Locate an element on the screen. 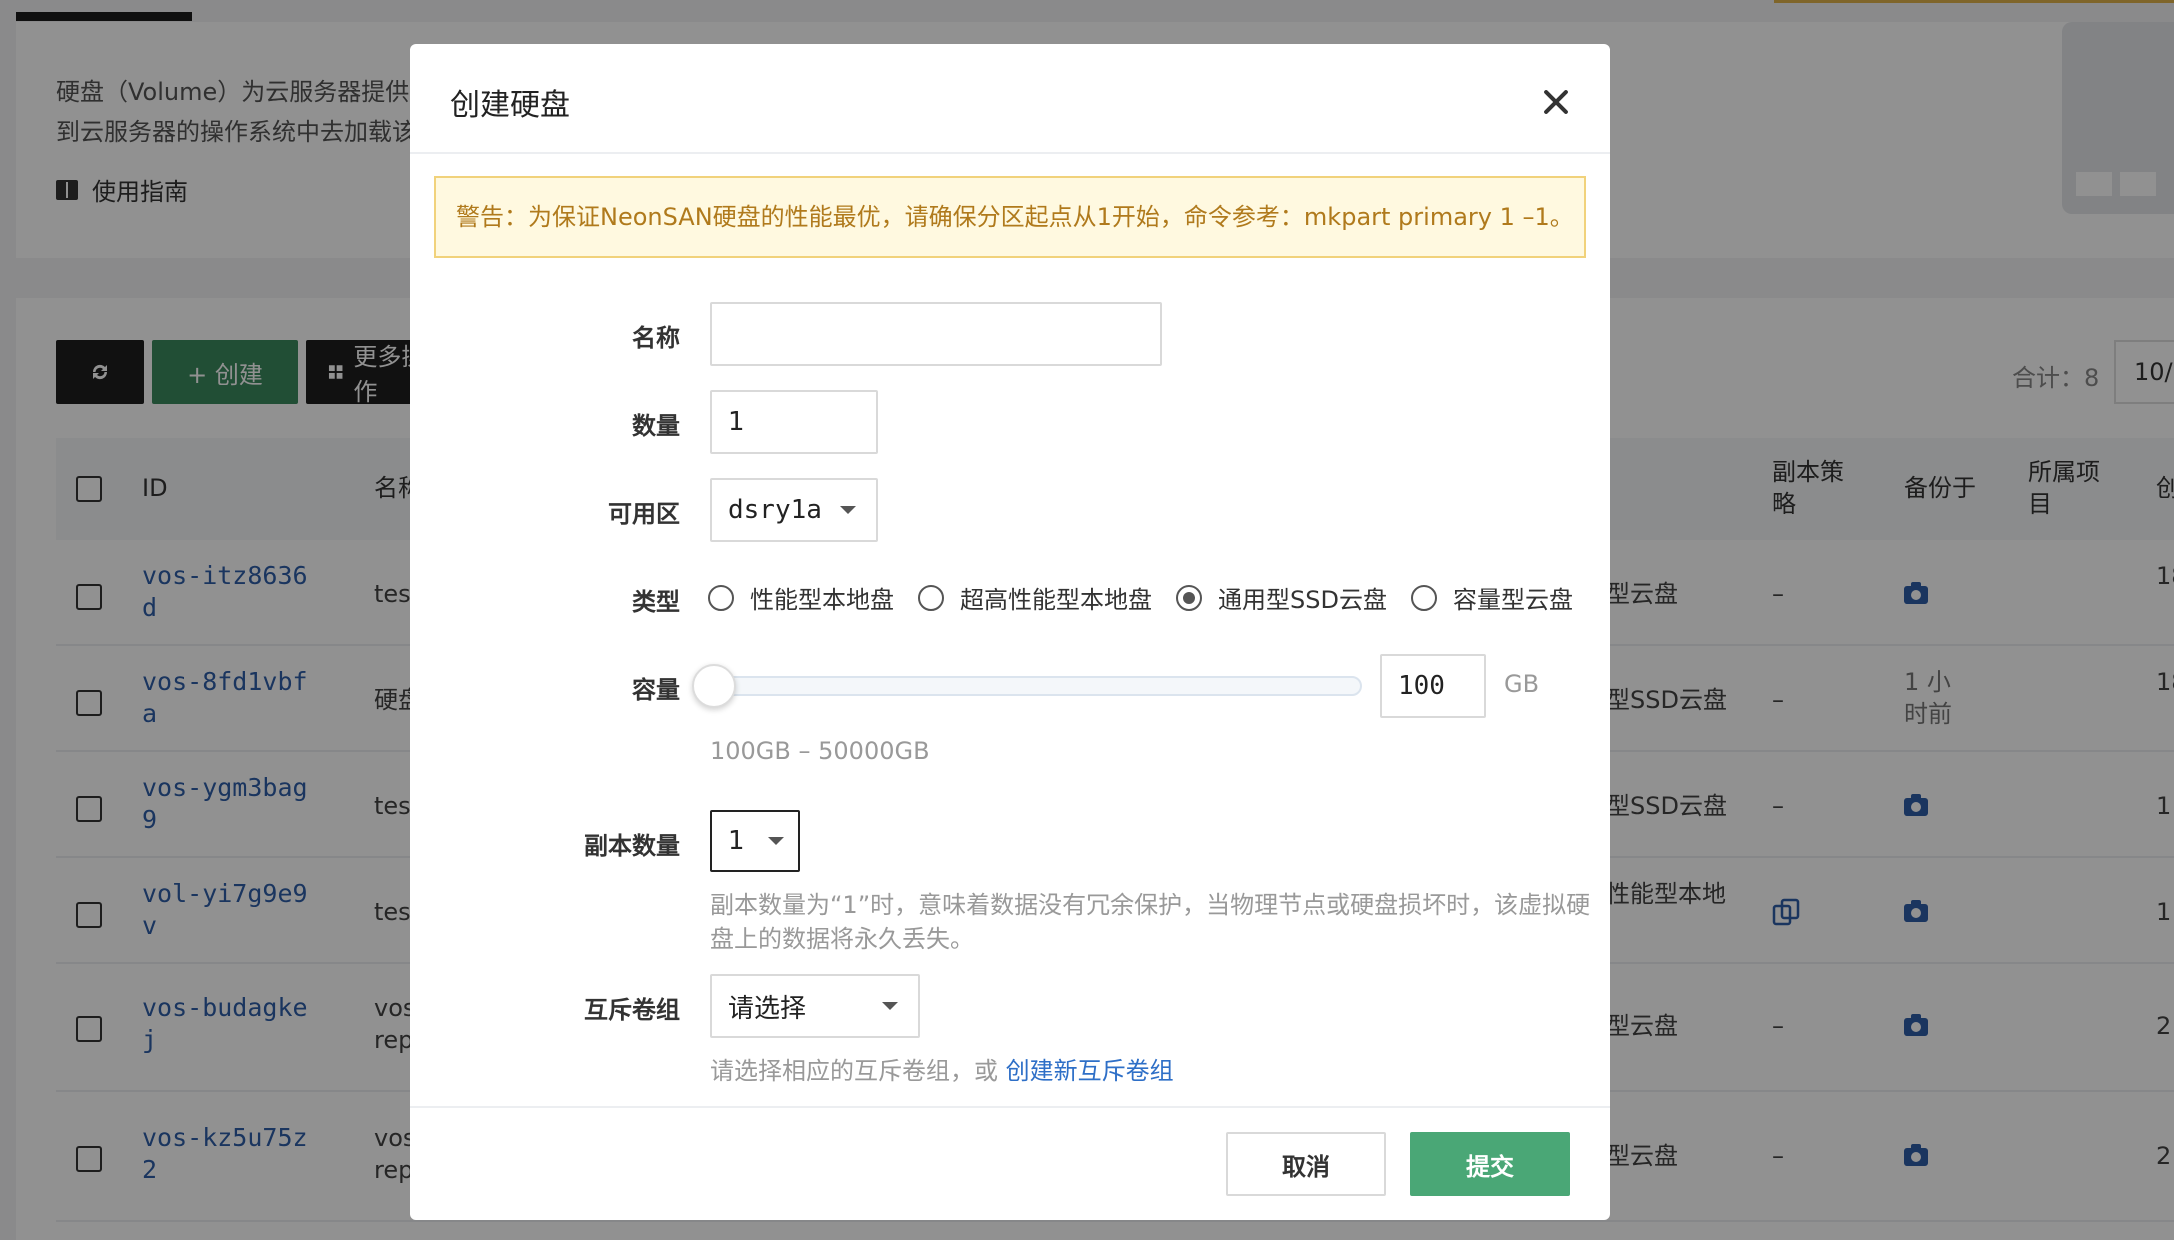  type-option-local-ultra: 超高性能型本地盘 is located at coordinates (1035, 597).